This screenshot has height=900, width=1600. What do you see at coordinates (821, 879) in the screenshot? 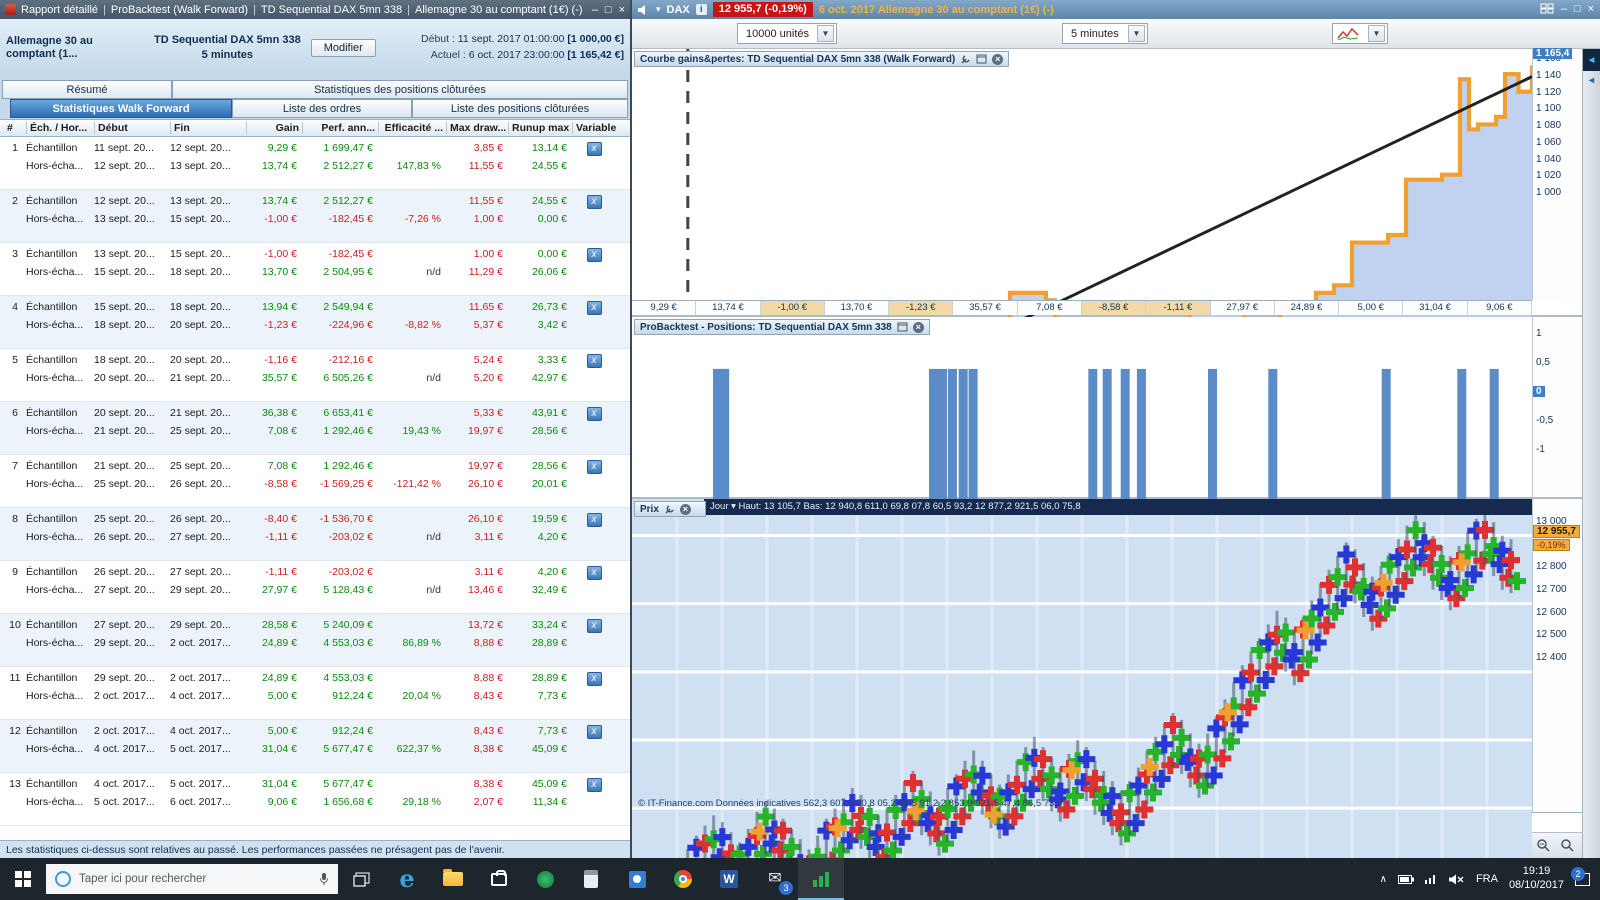
I see `trading-app-icon` at bounding box center [821, 879].